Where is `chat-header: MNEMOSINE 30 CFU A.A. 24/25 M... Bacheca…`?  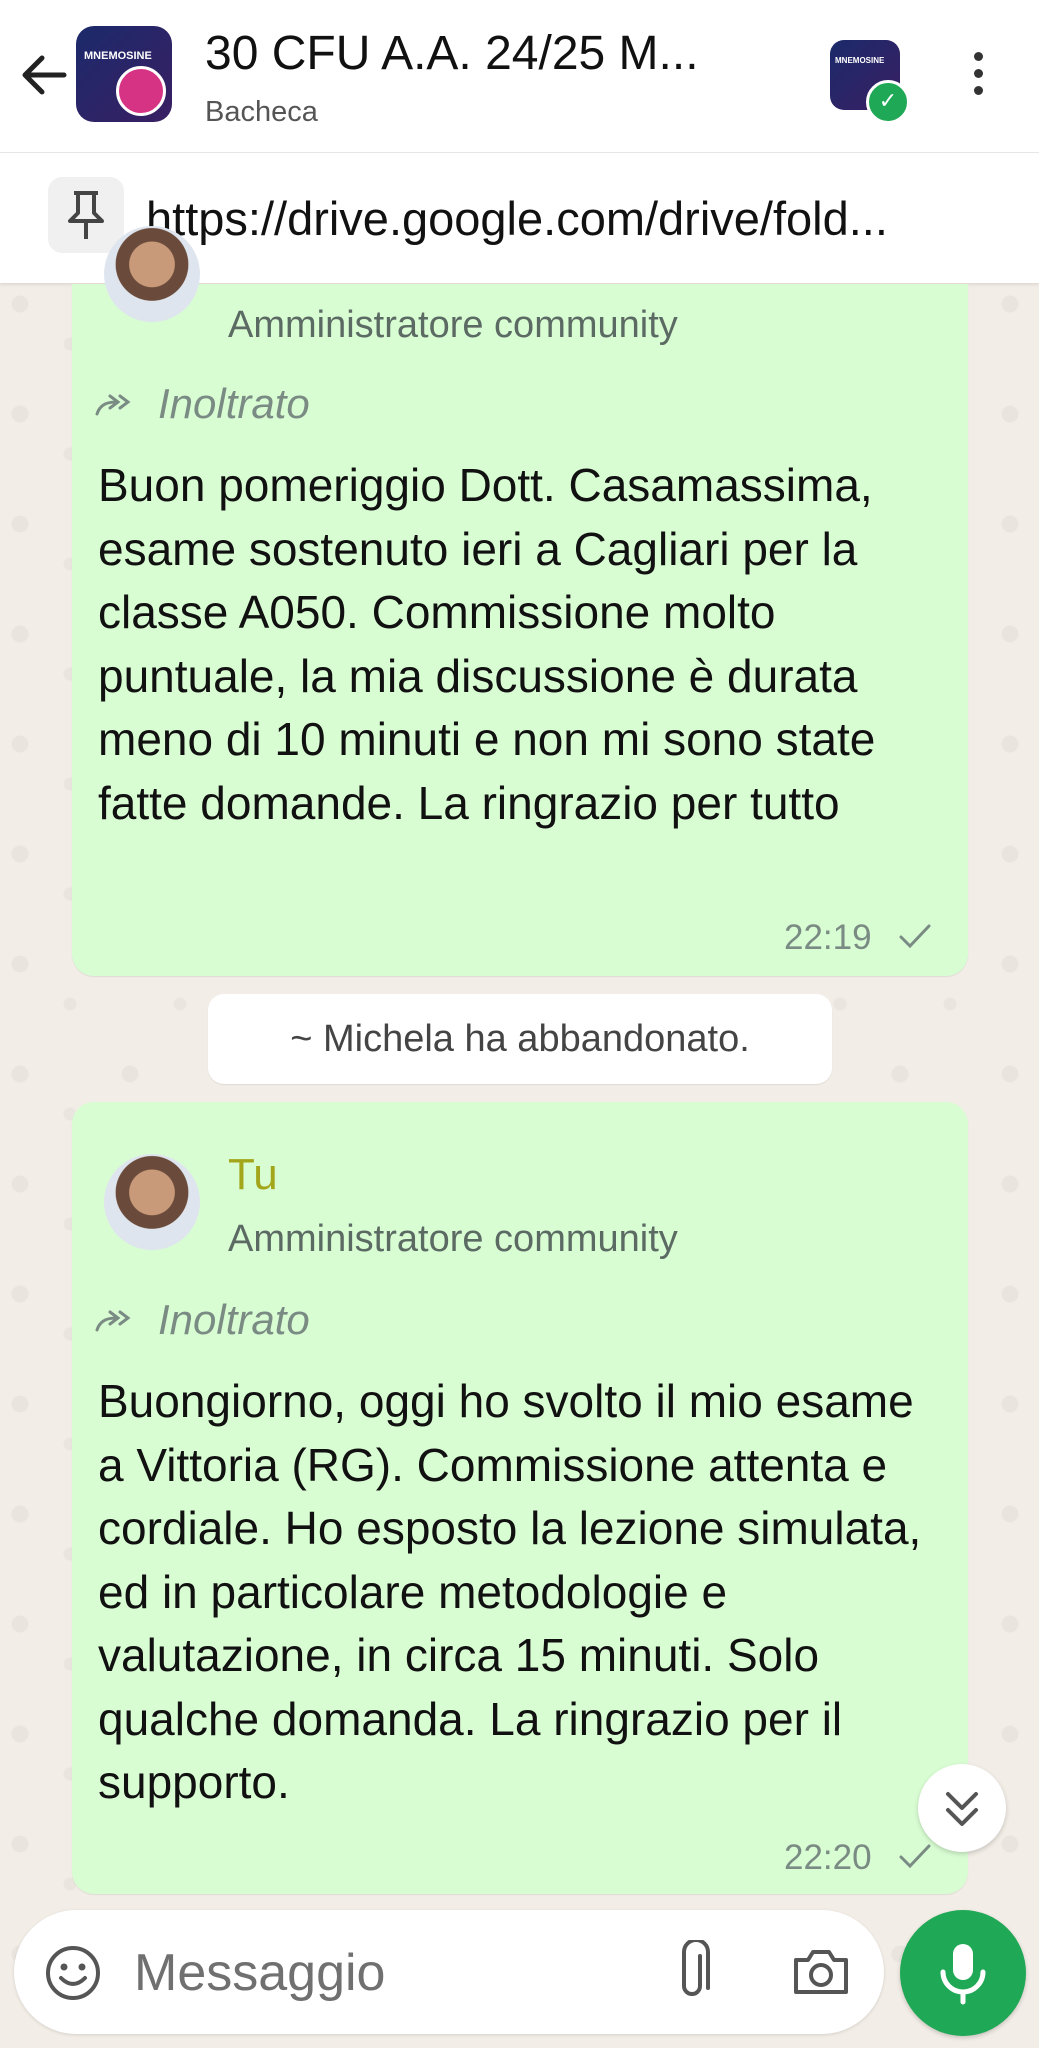
chat-header: MNEMOSINE 30 CFU A.A. 24/25 M... Bacheca… is located at coordinates (519, 76).